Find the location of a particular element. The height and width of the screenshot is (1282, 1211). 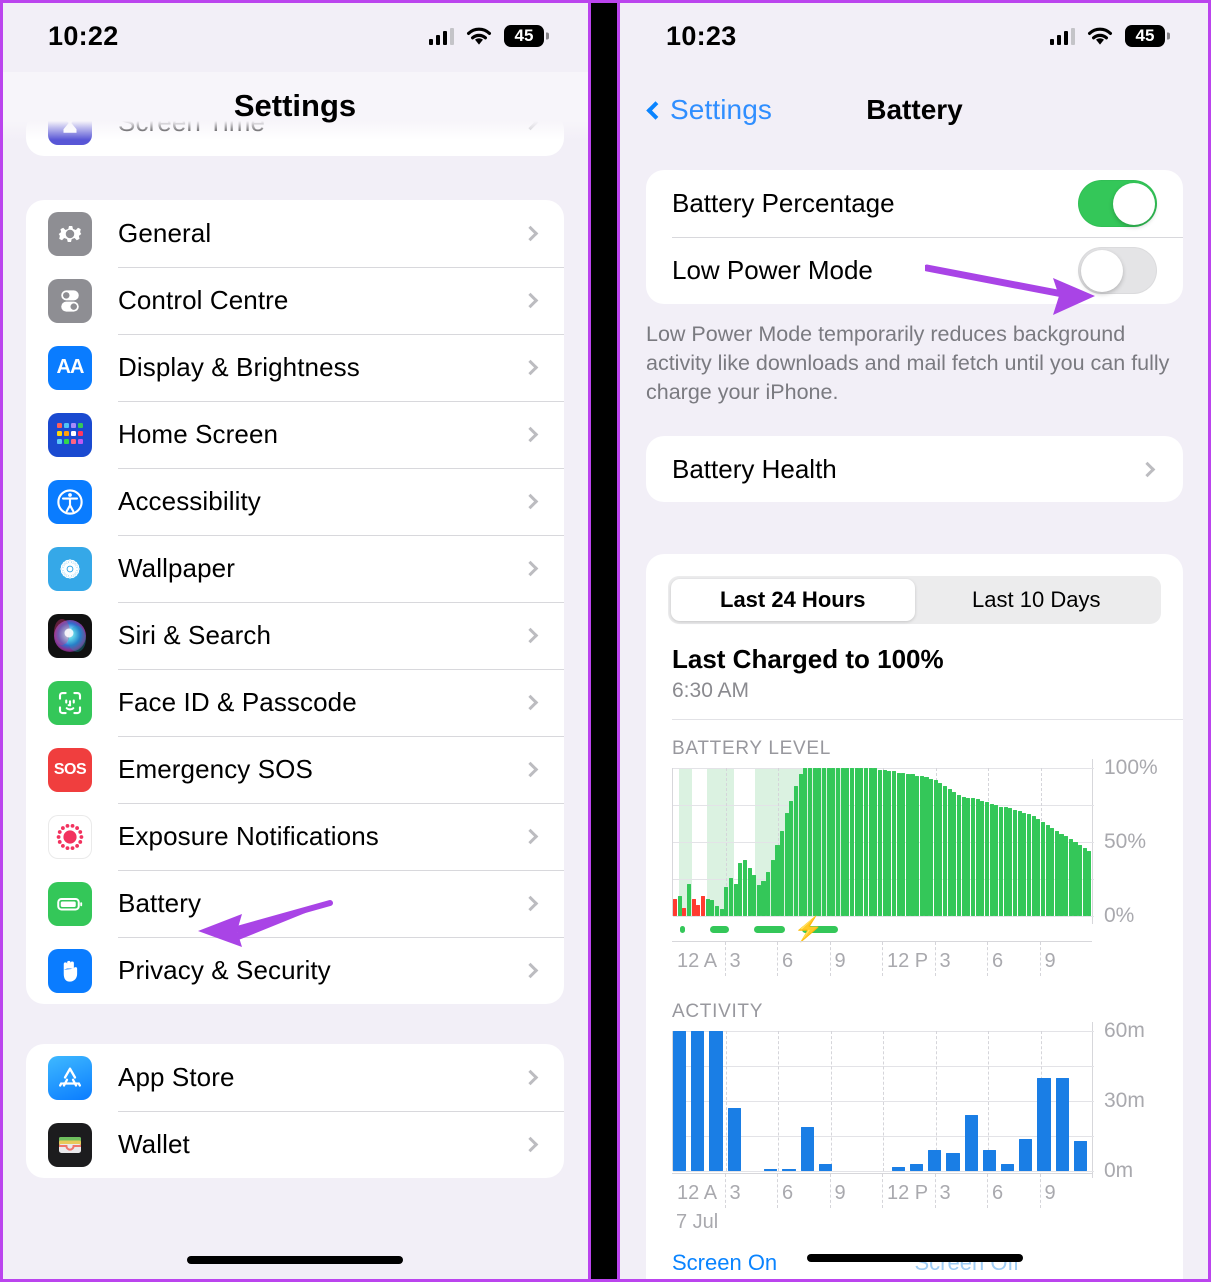

battery-health-label: Battery Health is located at coordinates (754, 468).